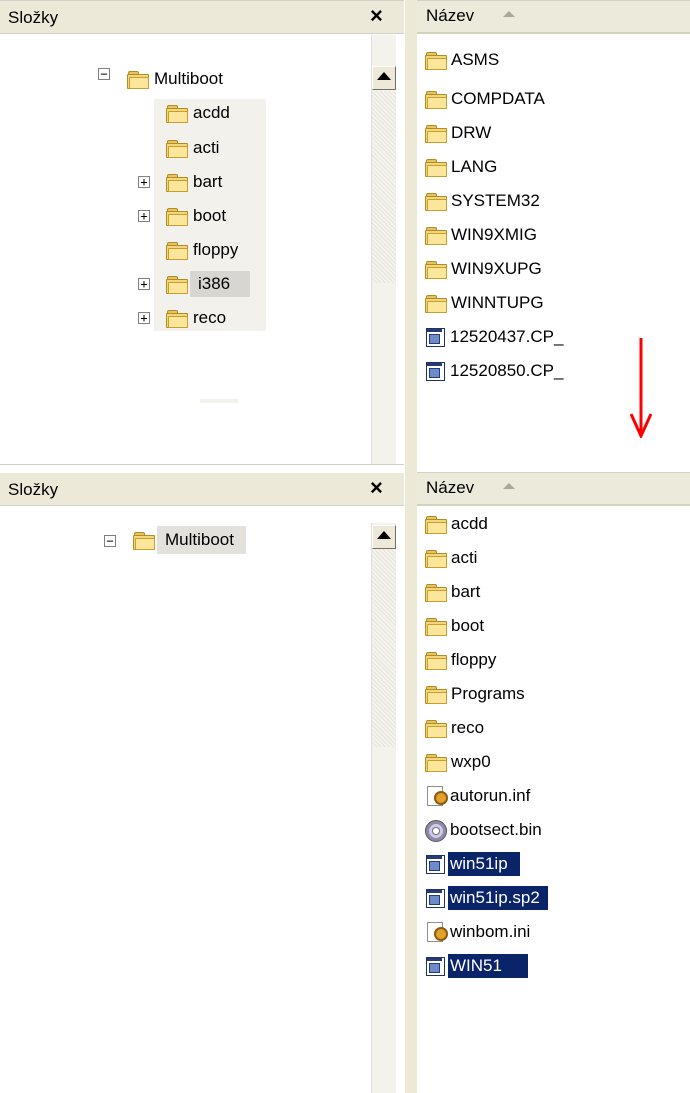 Image resolution: width=690 pixels, height=1093 pixels. I want to click on list-item: WIN9XMIG, so click(482, 235).